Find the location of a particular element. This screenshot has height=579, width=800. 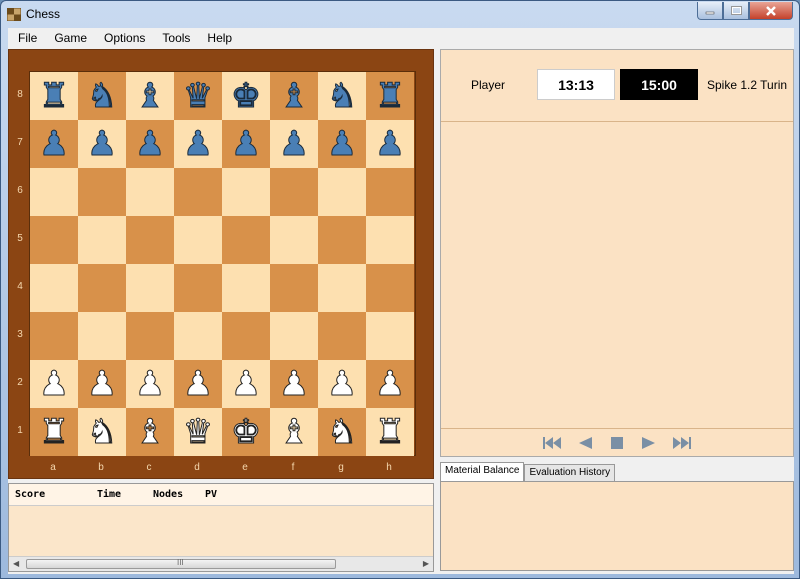

menu-tools: Tools is located at coordinates (174, 38).